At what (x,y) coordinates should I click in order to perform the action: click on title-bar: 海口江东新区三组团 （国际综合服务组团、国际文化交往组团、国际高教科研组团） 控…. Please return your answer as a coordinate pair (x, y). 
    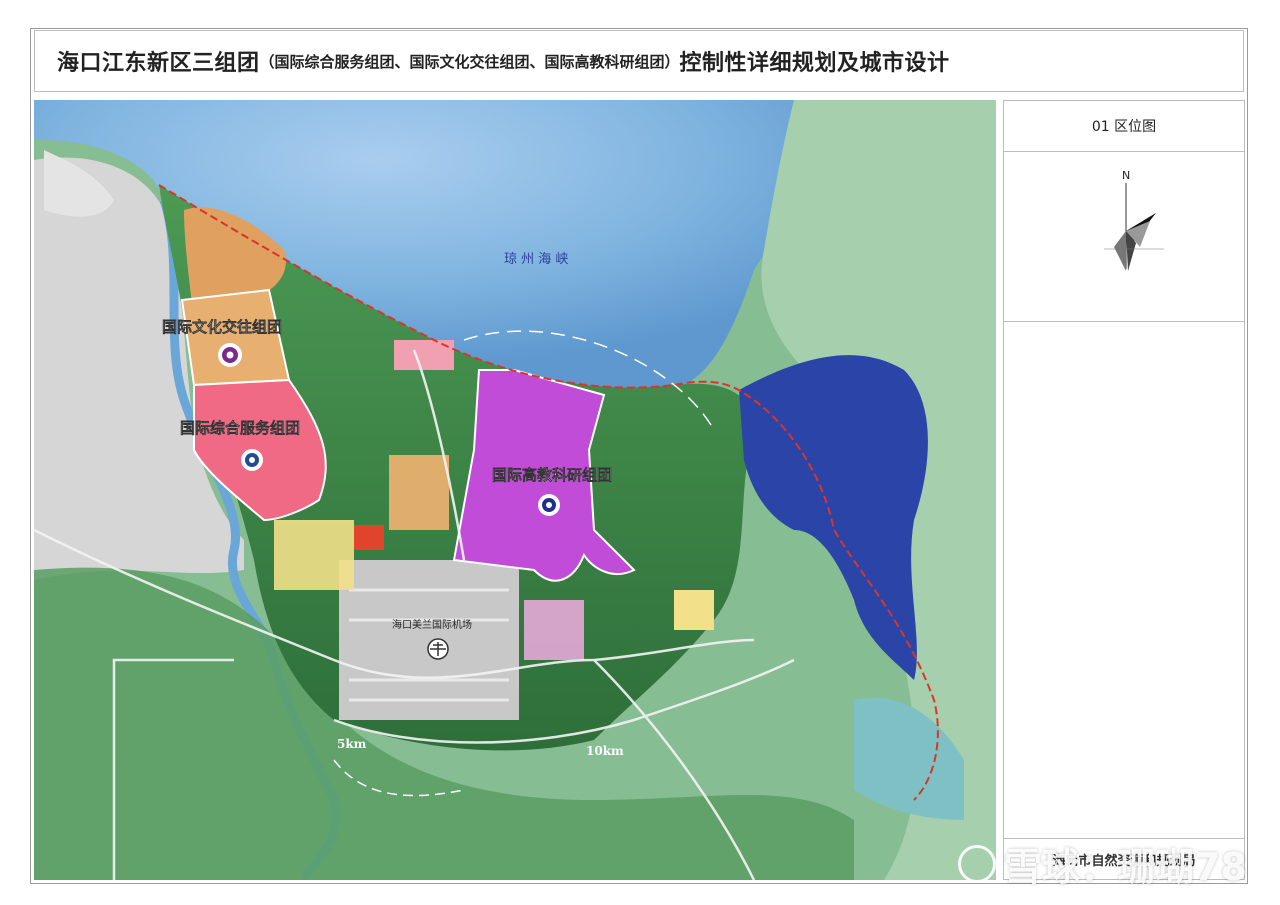
    Looking at the image, I should click on (639, 61).